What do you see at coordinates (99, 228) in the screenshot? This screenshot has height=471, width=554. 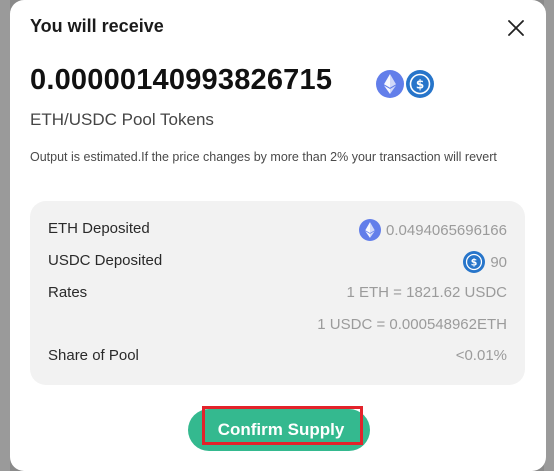 I see `eth-deposited-label: ETH Deposited` at bounding box center [99, 228].